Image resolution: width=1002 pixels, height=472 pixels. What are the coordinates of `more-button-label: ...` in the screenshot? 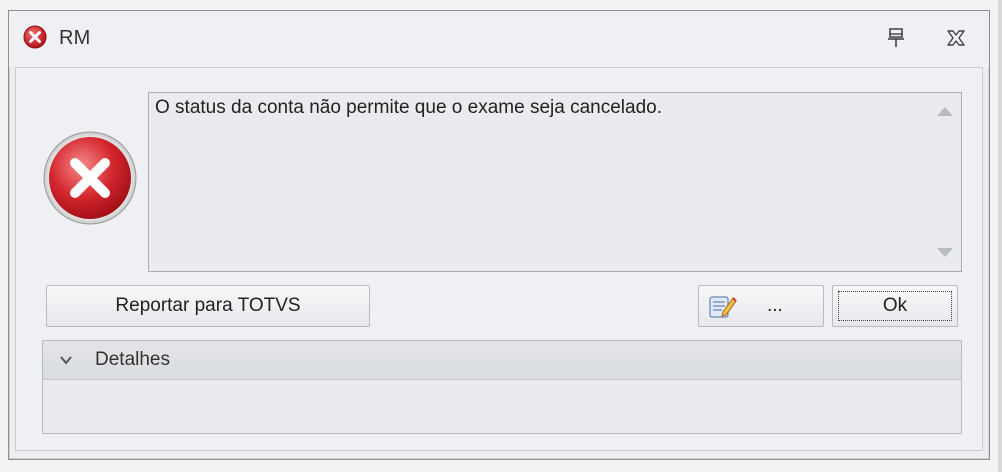 It's located at (775, 305).